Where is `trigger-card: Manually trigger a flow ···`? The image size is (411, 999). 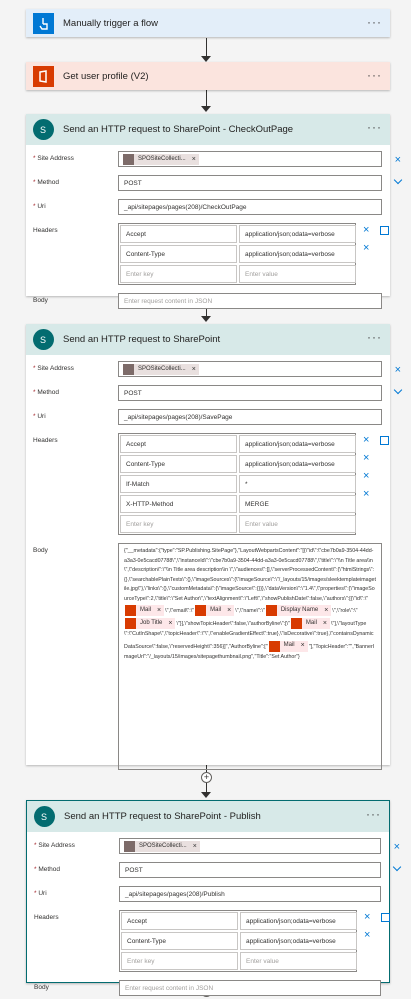
trigger-card: Manually trigger a flow ··· is located at coordinates (208, 23).